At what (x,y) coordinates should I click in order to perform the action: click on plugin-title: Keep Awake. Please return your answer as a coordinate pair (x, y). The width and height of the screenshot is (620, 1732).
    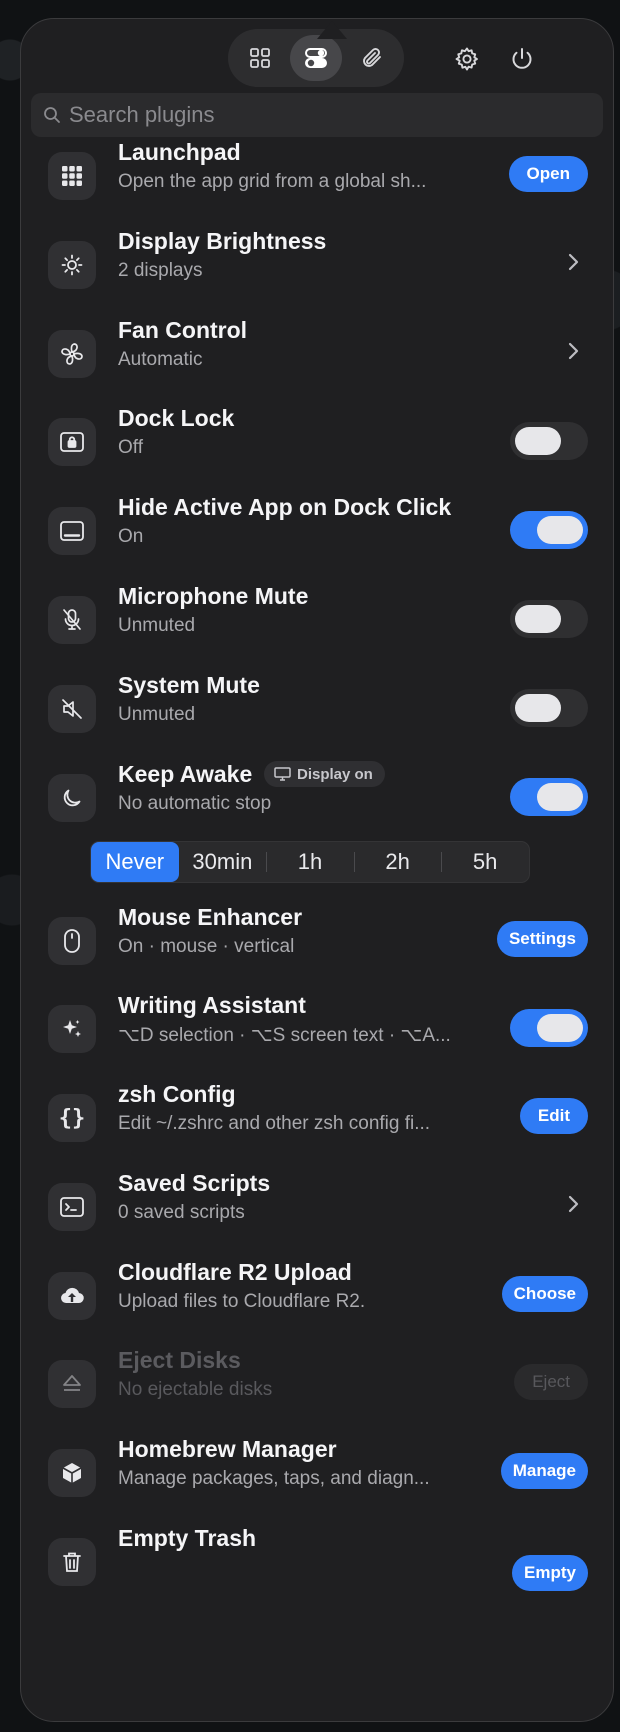
    Looking at the image, I should click on (185, 774).